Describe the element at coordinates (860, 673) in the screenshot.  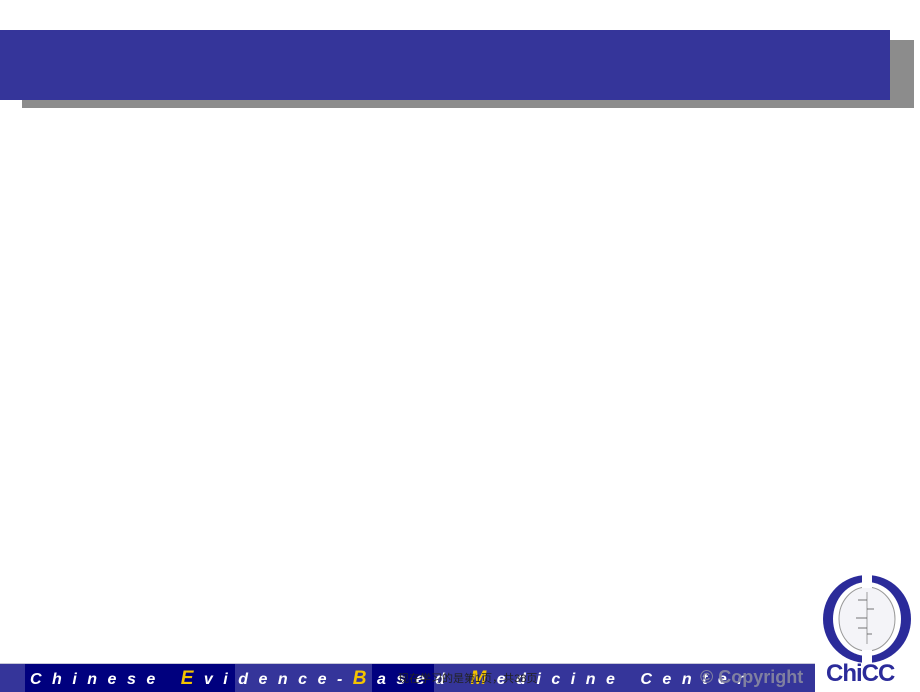
I see `logo-text: ChiCC` at that location.